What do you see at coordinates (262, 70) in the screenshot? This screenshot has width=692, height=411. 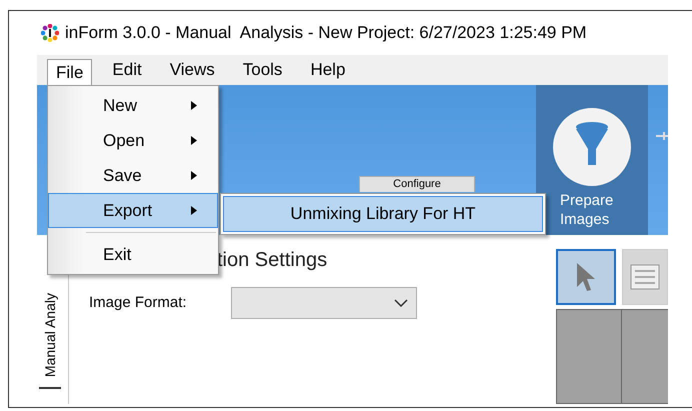 I see `menu-item: Tools` at bounding box center [262, 70].